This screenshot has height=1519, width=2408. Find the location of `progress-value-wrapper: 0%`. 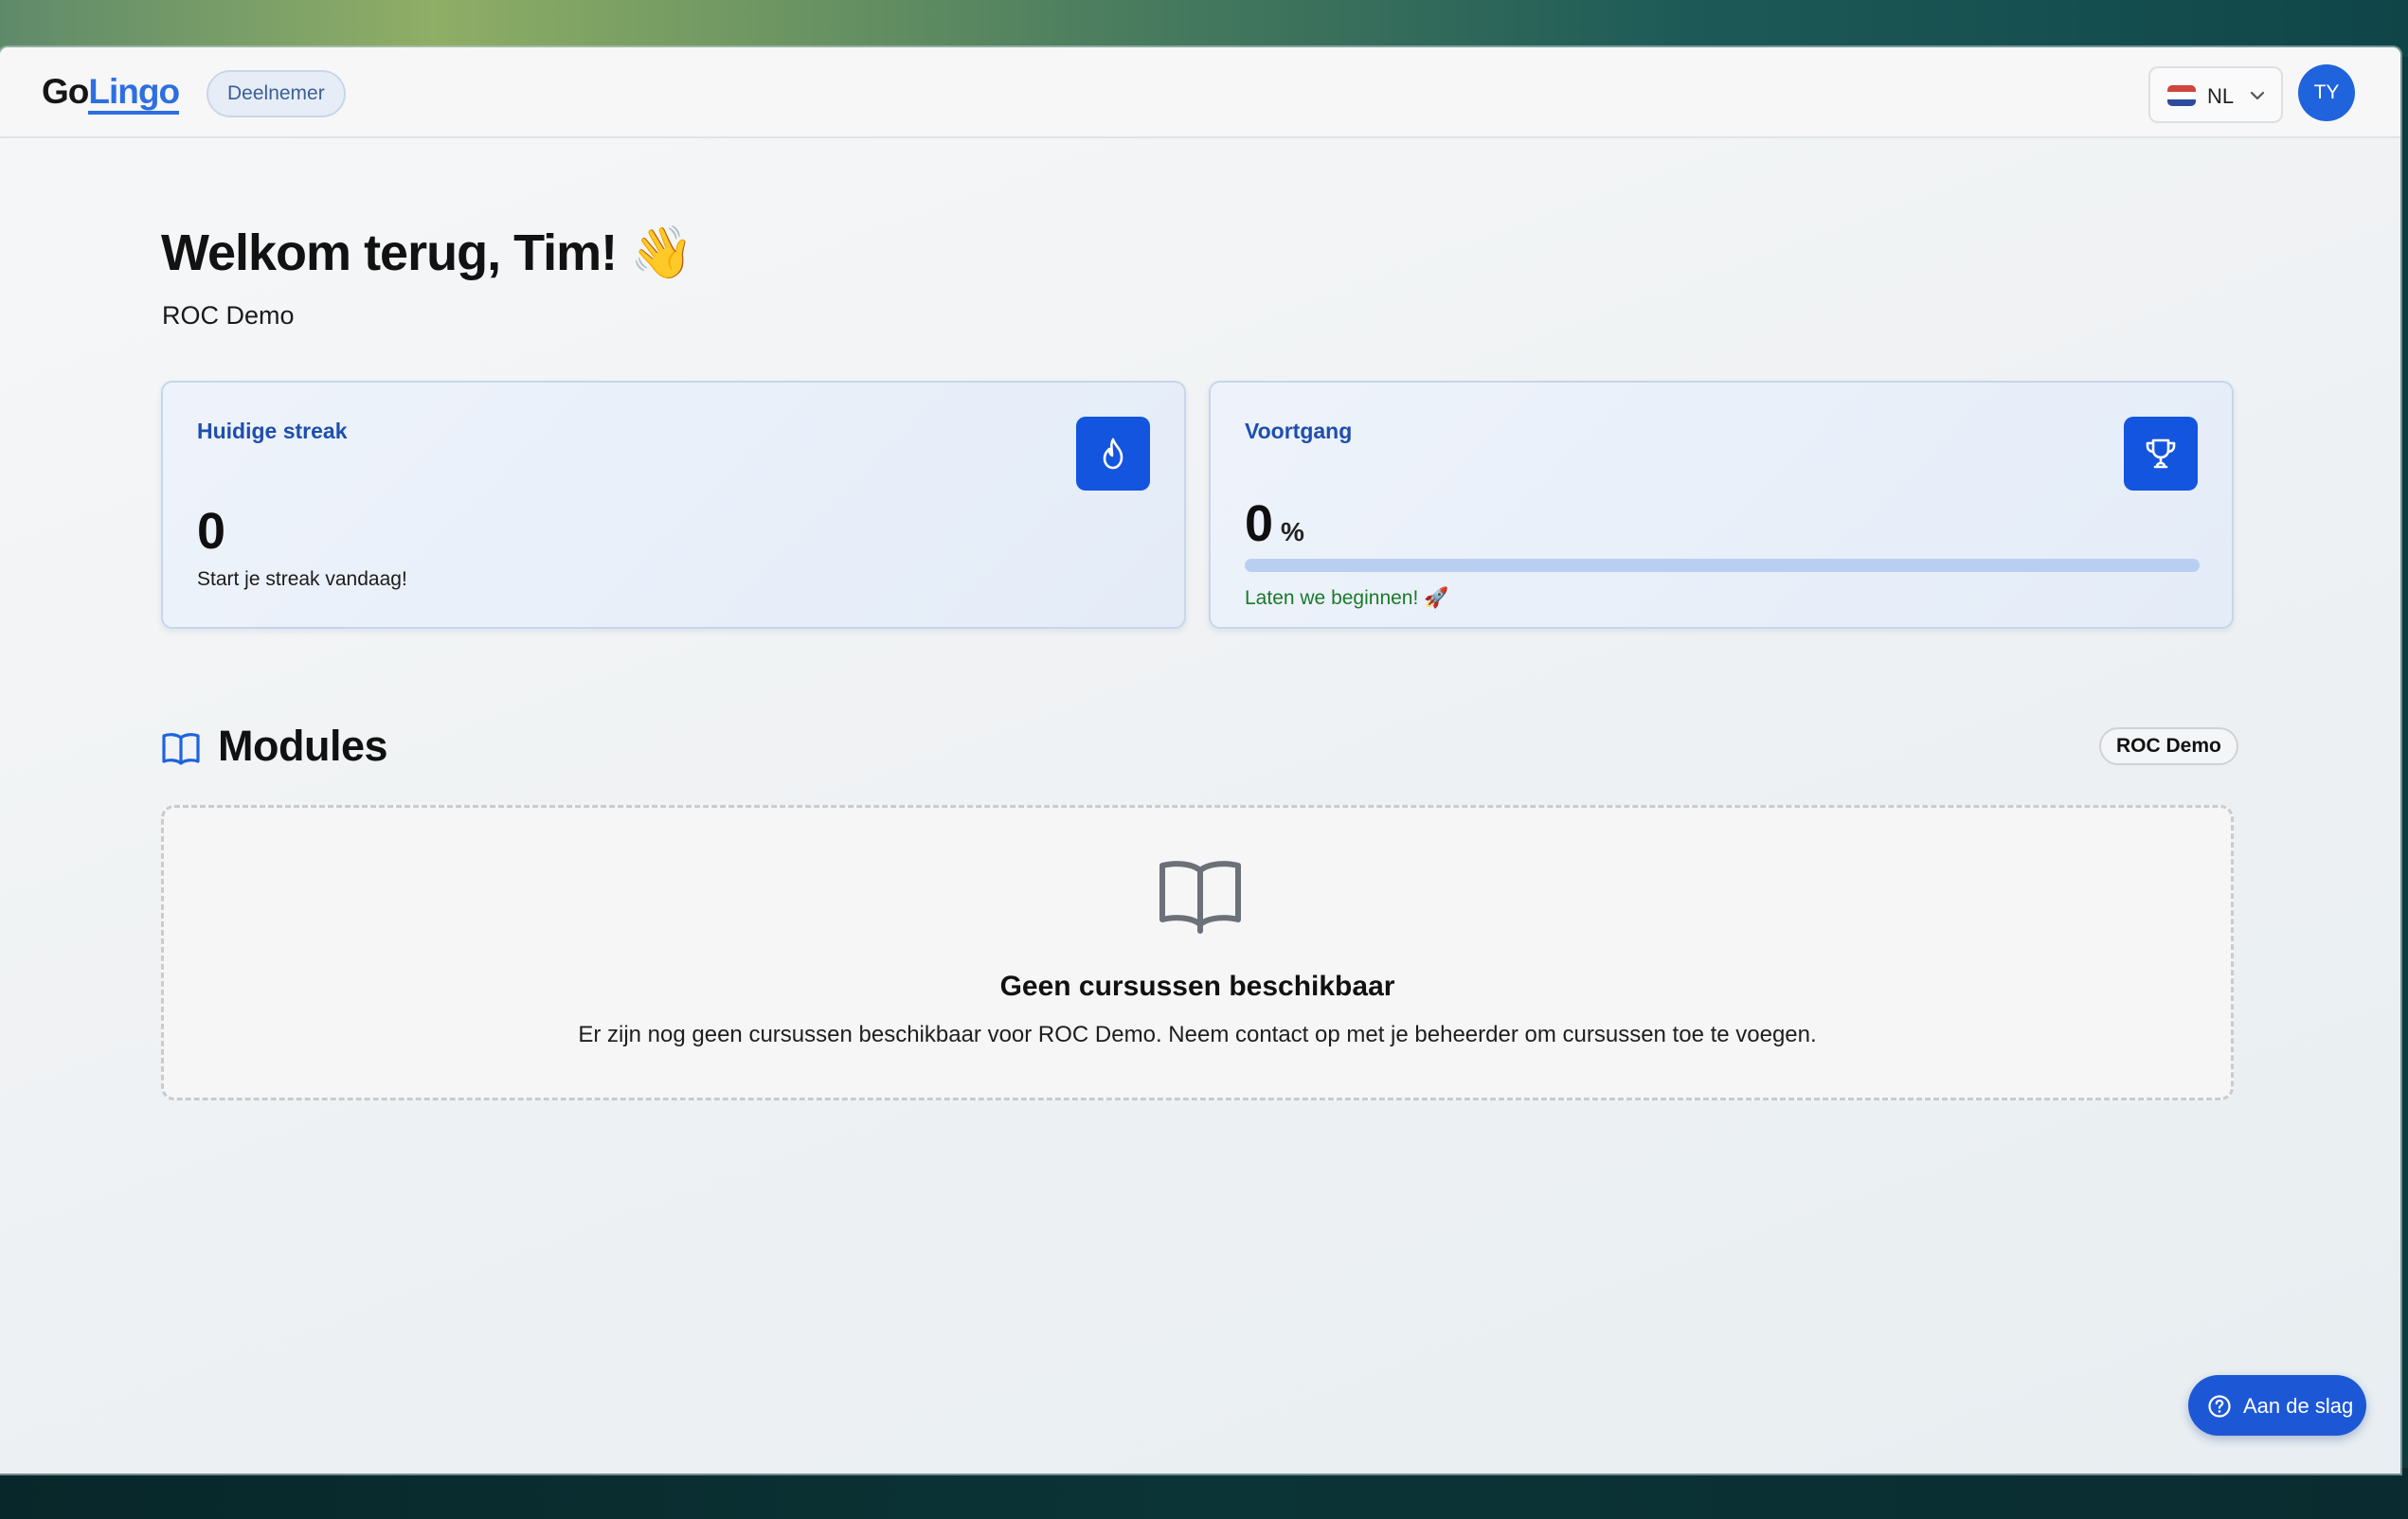

progress-value-wrapper: 0% is located at coordinates (1274, 524).